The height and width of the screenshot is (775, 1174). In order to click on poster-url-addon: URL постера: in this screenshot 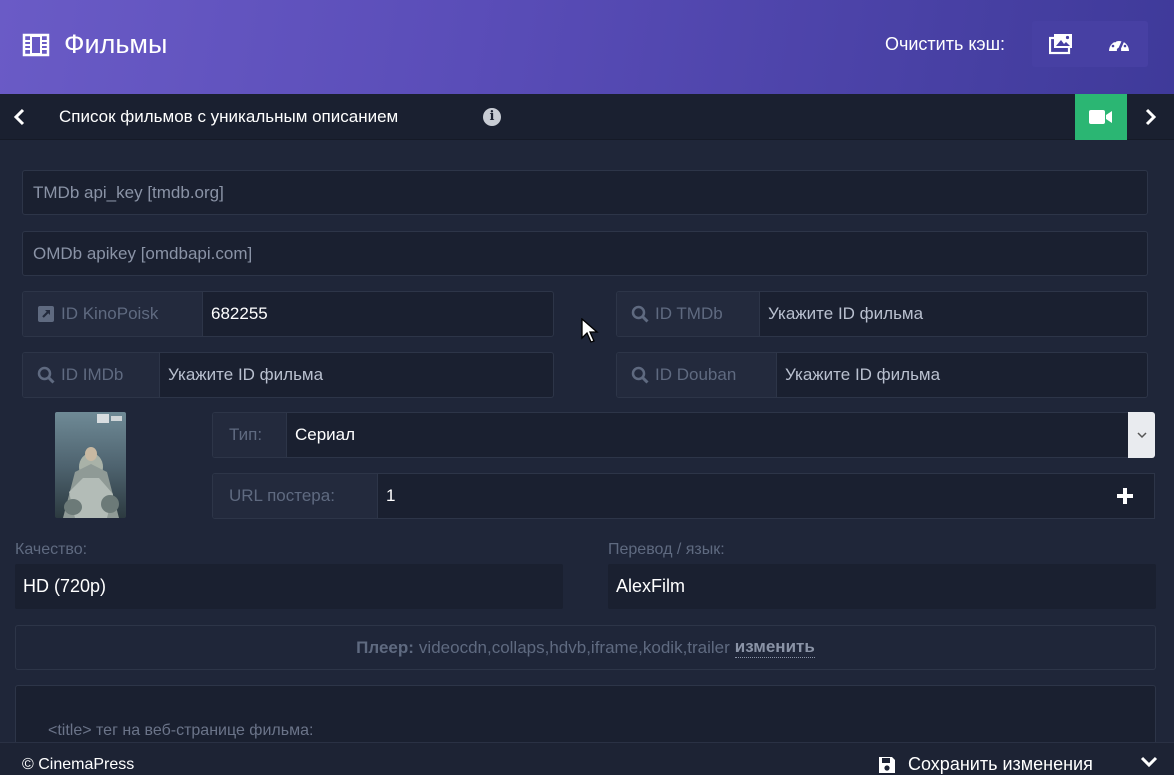, I will do `click(295, 496)`.